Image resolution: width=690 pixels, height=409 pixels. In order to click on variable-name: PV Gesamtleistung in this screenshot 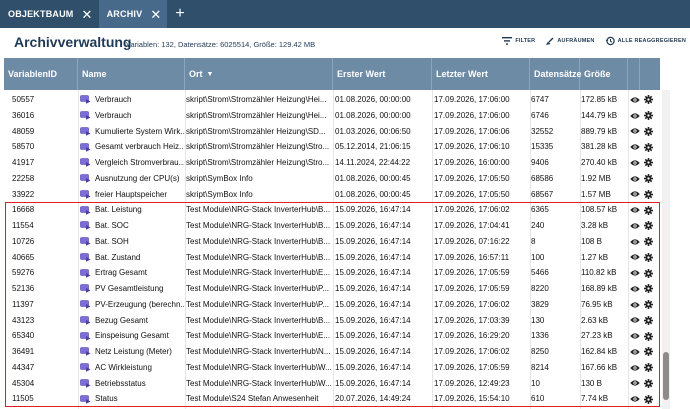, I will do `click(129, 288)`.